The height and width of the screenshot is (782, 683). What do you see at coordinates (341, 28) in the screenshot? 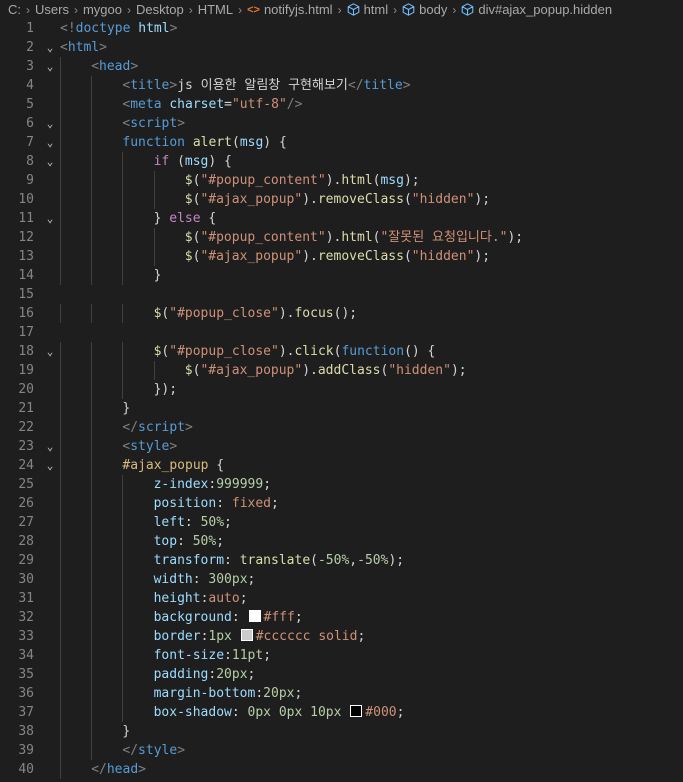
I see `code-line: 1 <!doctype html>` at bounding box center [341, 28].